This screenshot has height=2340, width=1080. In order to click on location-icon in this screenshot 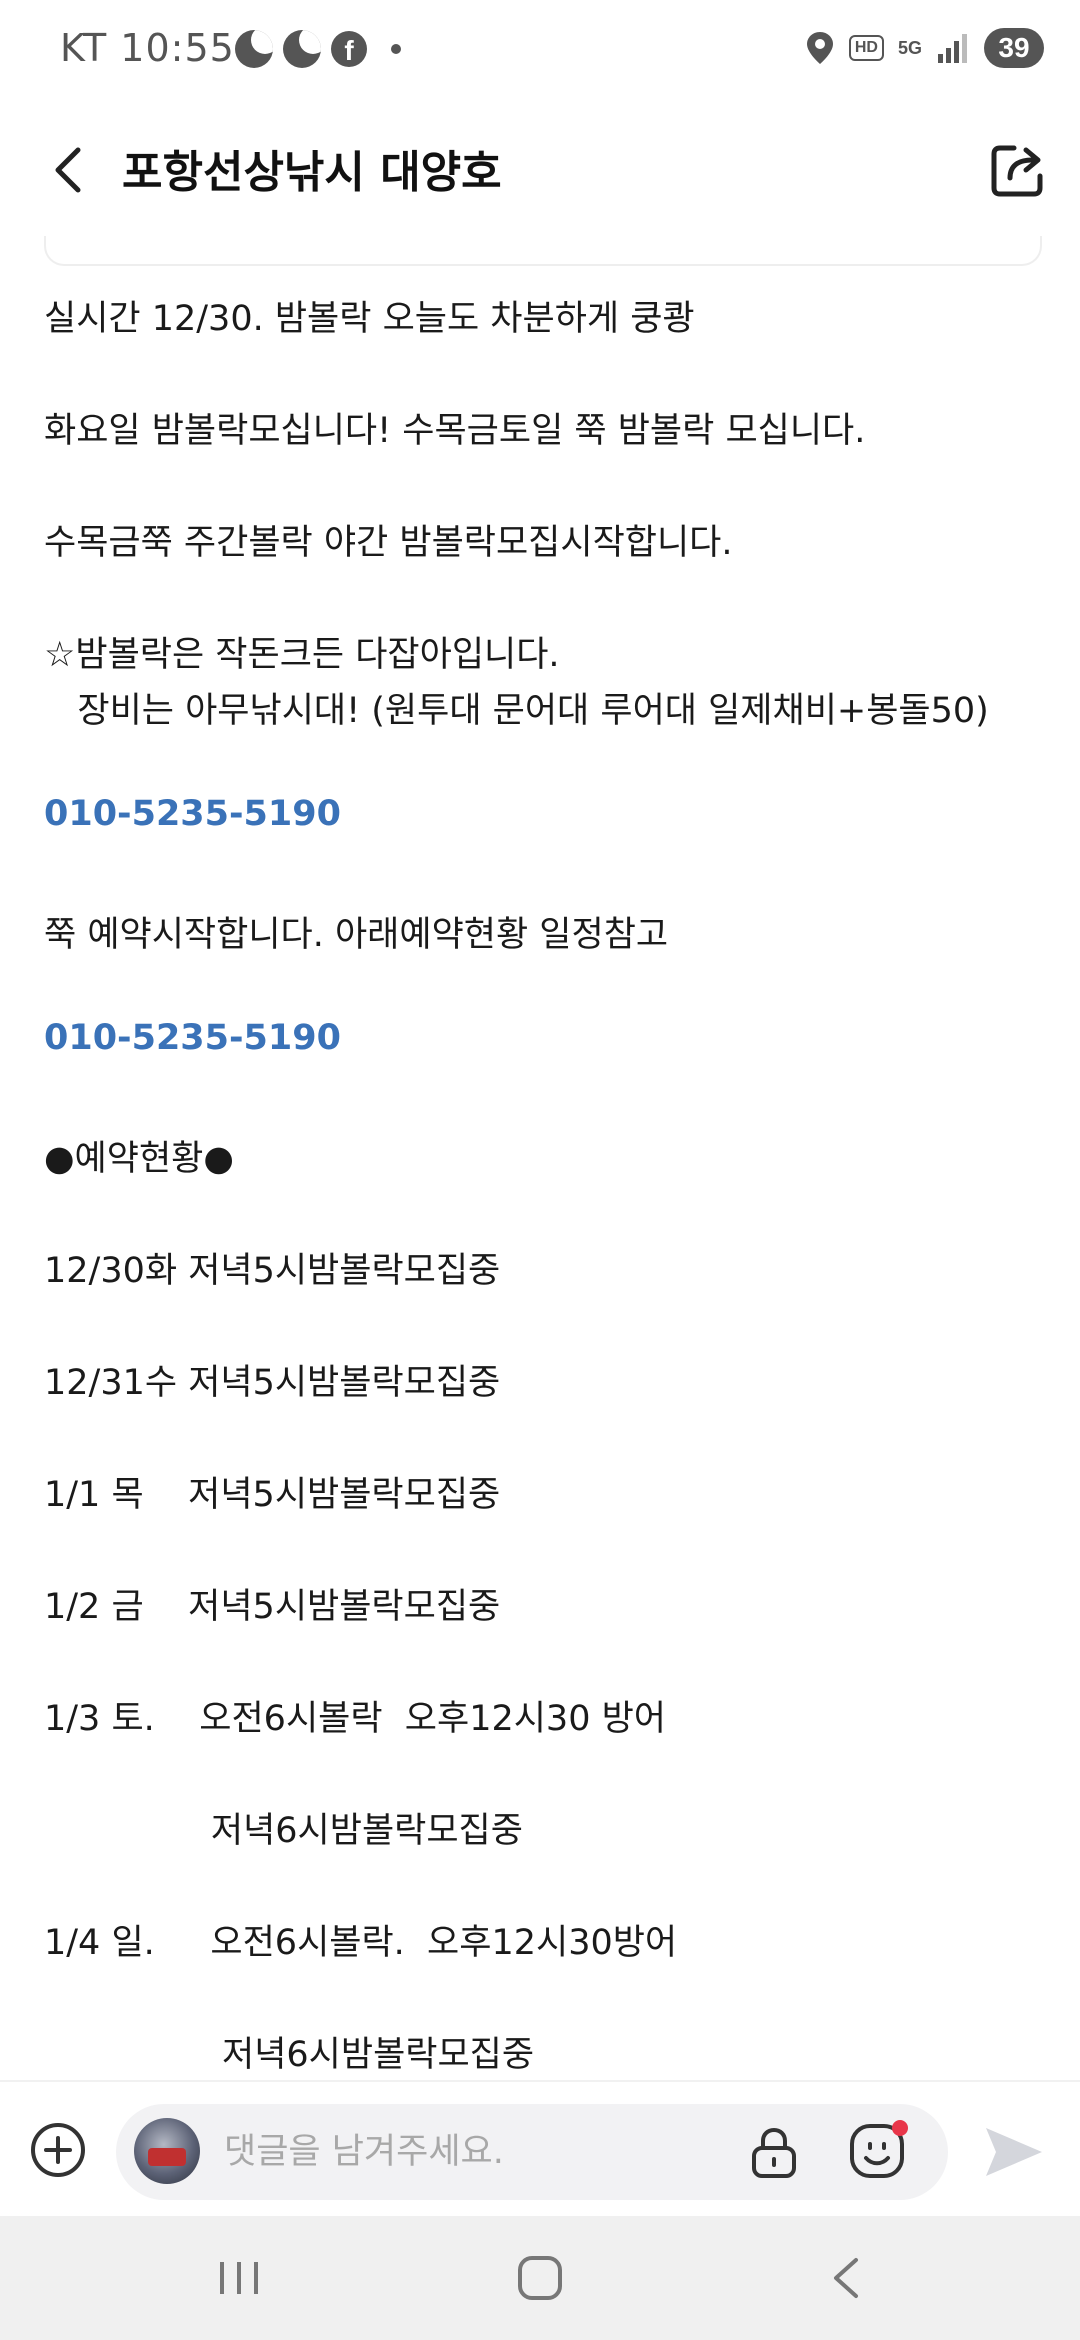, I will do `click(819, 48)`.